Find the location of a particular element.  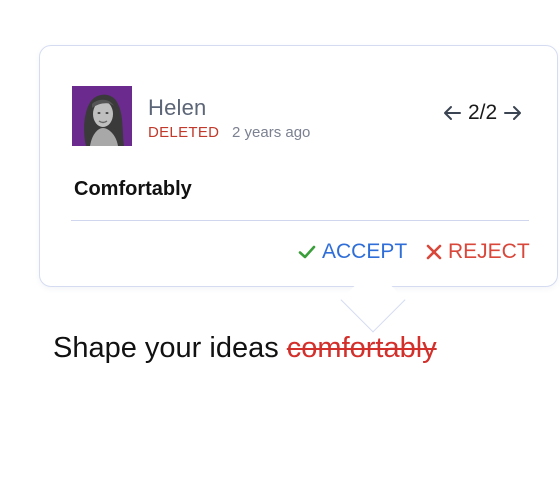

avatar-photo is located at coordinates (102, 116).